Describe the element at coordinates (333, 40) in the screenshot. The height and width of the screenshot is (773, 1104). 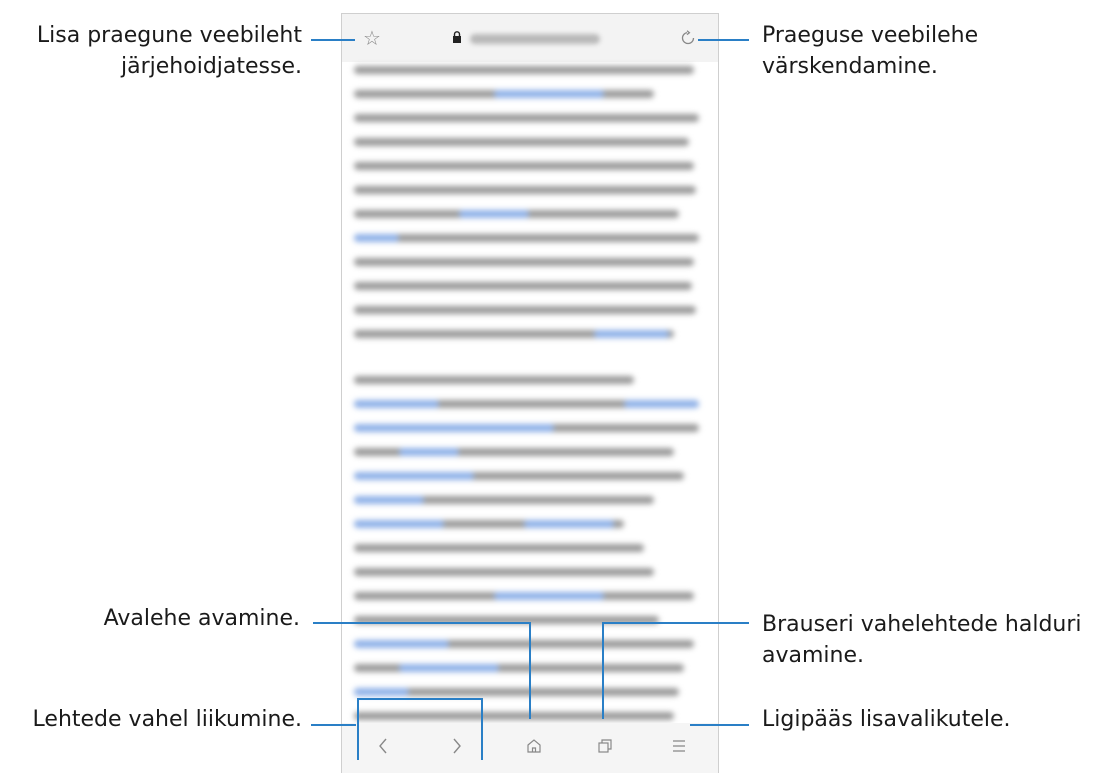
I see `callout-line-bookmark` at that location.